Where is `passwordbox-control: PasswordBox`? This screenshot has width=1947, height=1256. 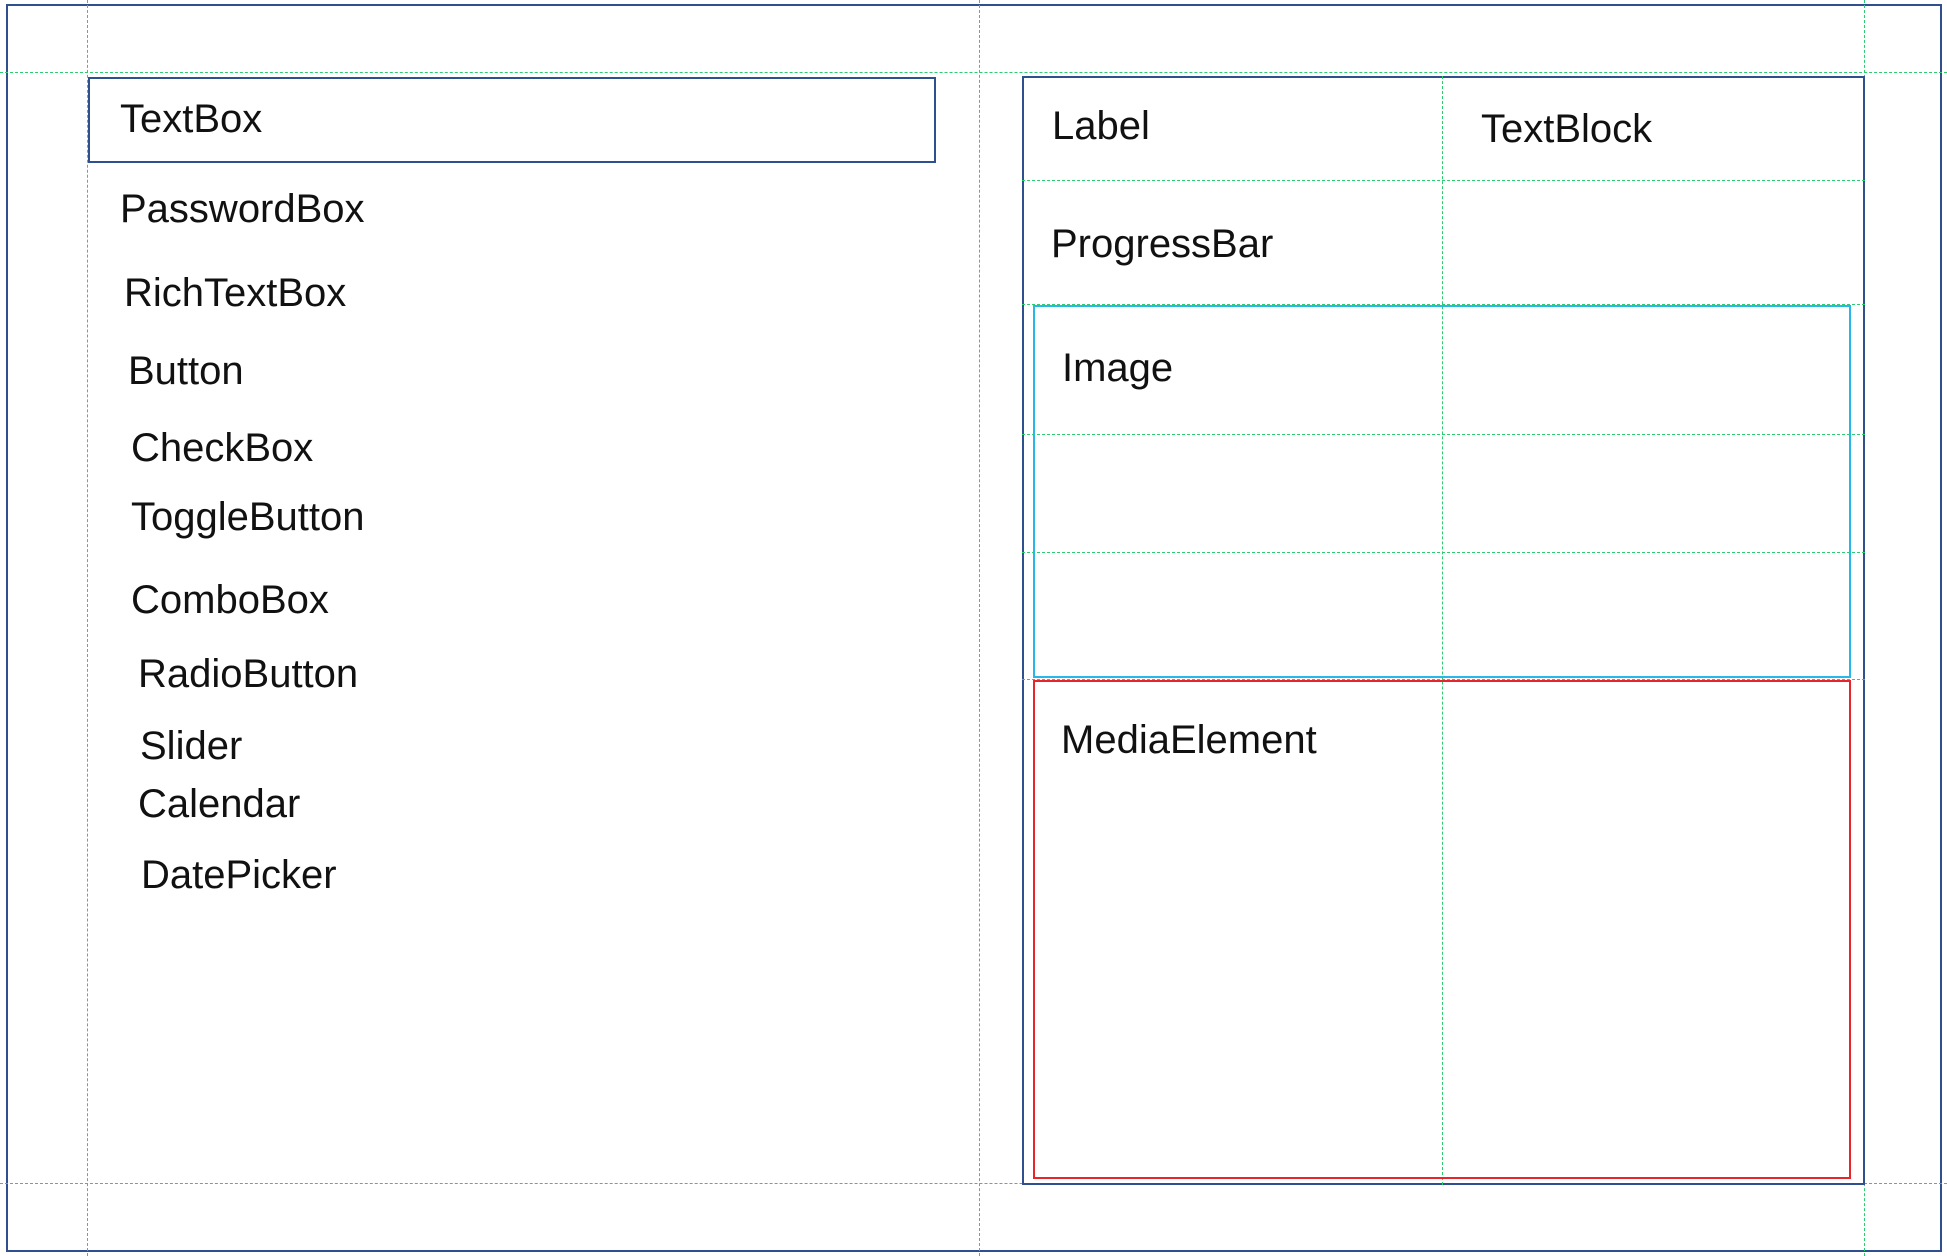
passwordbox-control: PasswordBox is located at coordinates (242, 209).